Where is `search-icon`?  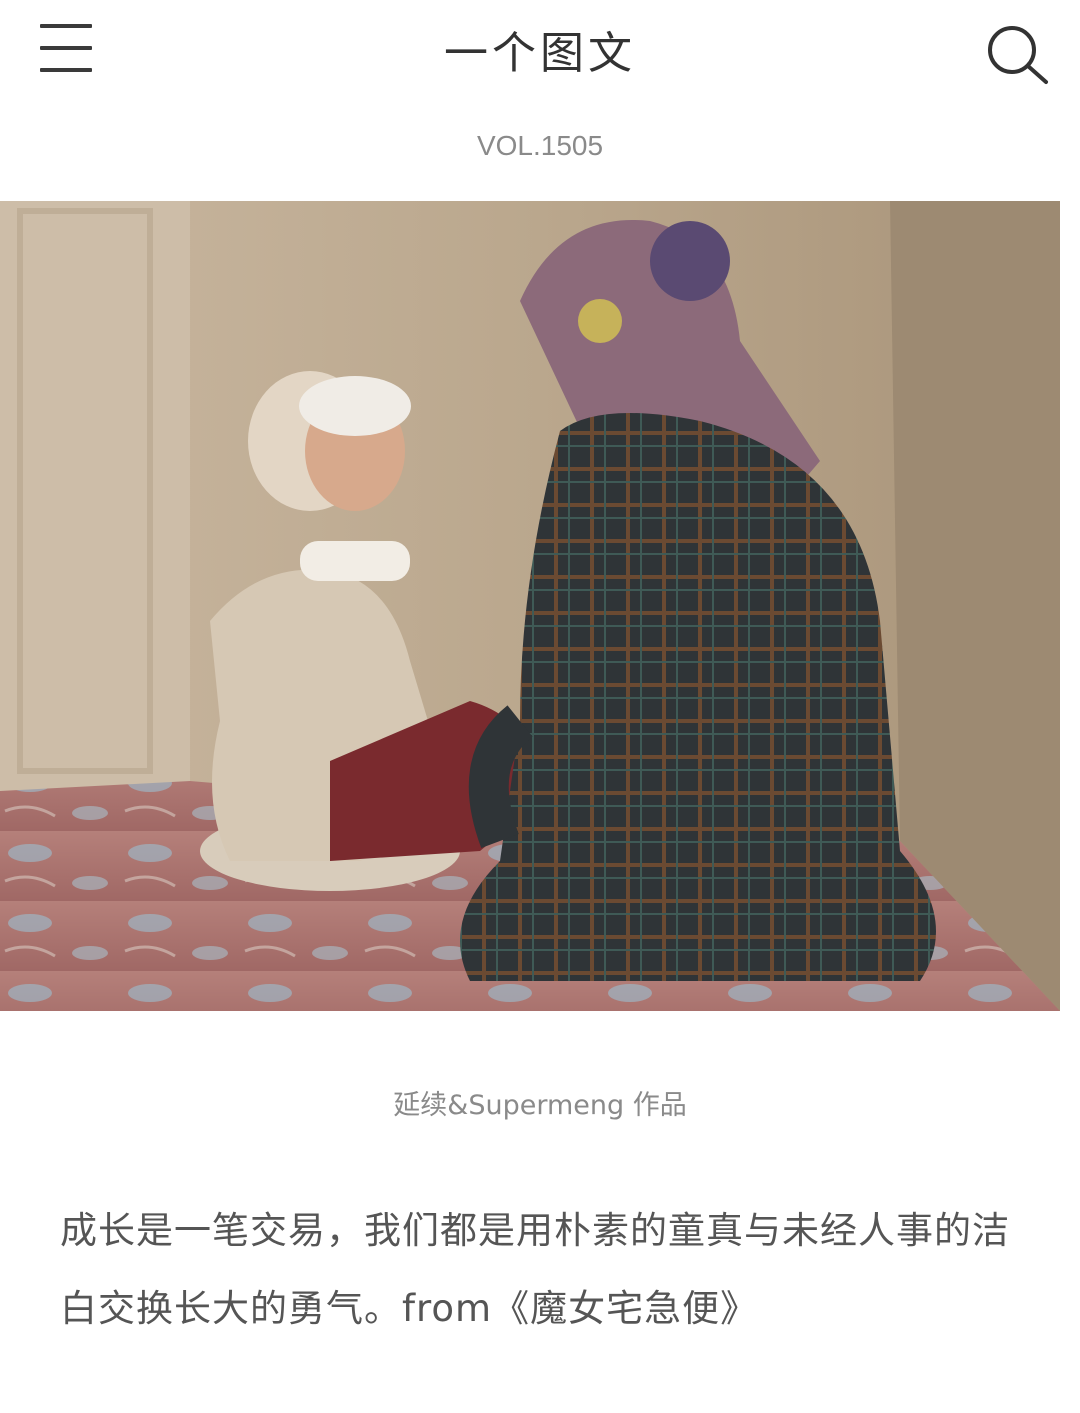
search-icon is located at coordinates (1018, 55).